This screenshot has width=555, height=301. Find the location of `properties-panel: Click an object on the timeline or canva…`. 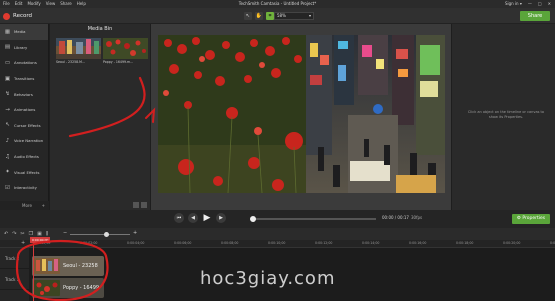

properties-panel: Click an object on the timeline or canva… is located at coordinates (503, 117).